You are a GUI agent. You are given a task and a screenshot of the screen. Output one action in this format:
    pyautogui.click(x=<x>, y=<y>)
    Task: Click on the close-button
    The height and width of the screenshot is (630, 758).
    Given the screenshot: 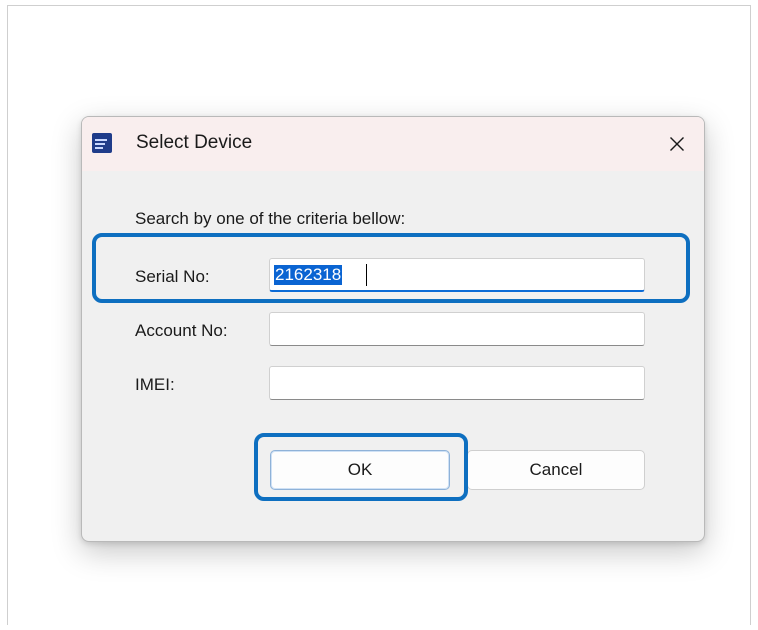 What is the action you would take?
    pyautogui.click(x=677, y=144)
    